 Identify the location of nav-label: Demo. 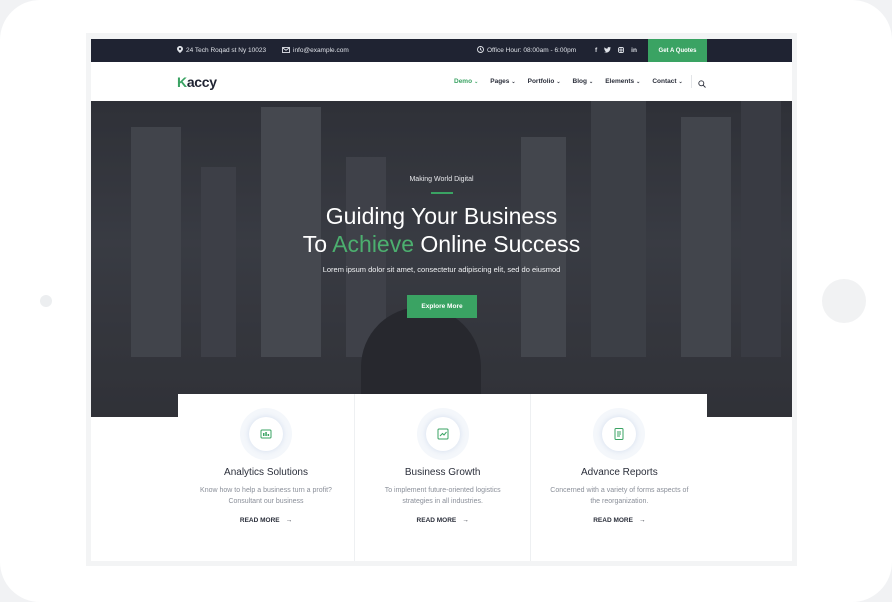
(463, 81).